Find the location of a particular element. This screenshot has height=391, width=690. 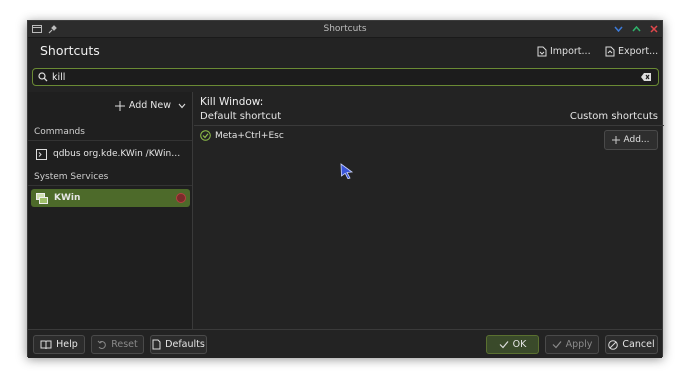

apply-label: Apply is located at coordinates (579, 344).